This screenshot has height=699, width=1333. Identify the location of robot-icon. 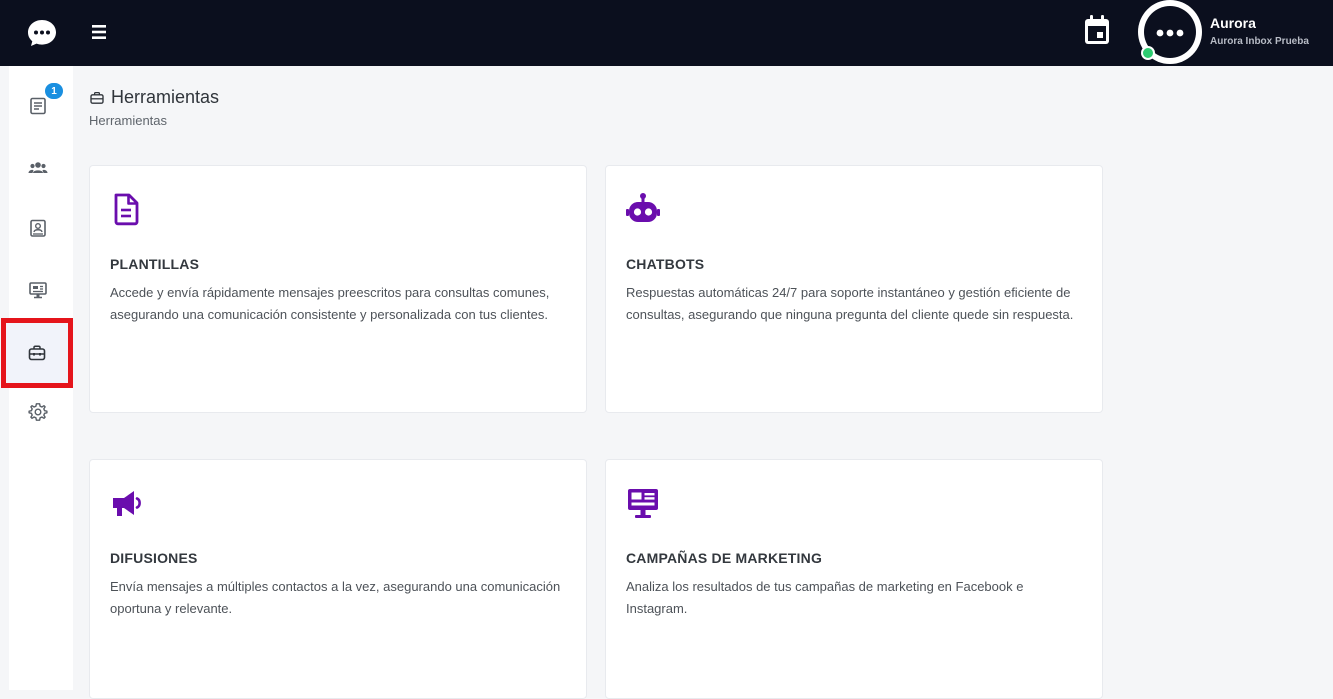
(643, 207).